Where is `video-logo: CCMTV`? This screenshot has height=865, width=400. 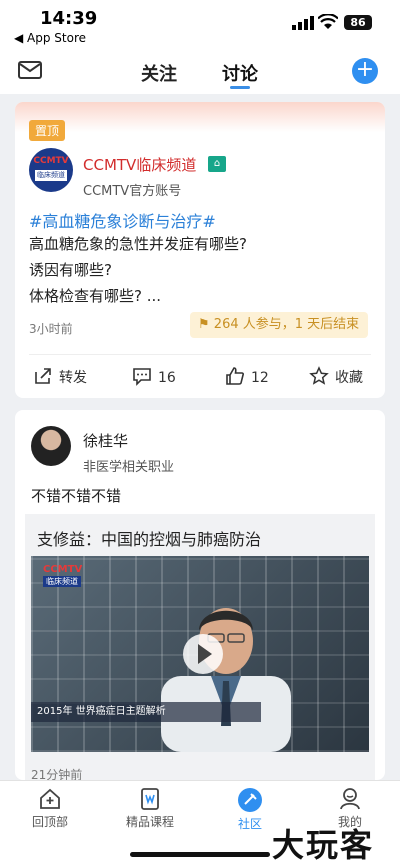
video-logo: CCMTV is located at coordinates (63, 569).